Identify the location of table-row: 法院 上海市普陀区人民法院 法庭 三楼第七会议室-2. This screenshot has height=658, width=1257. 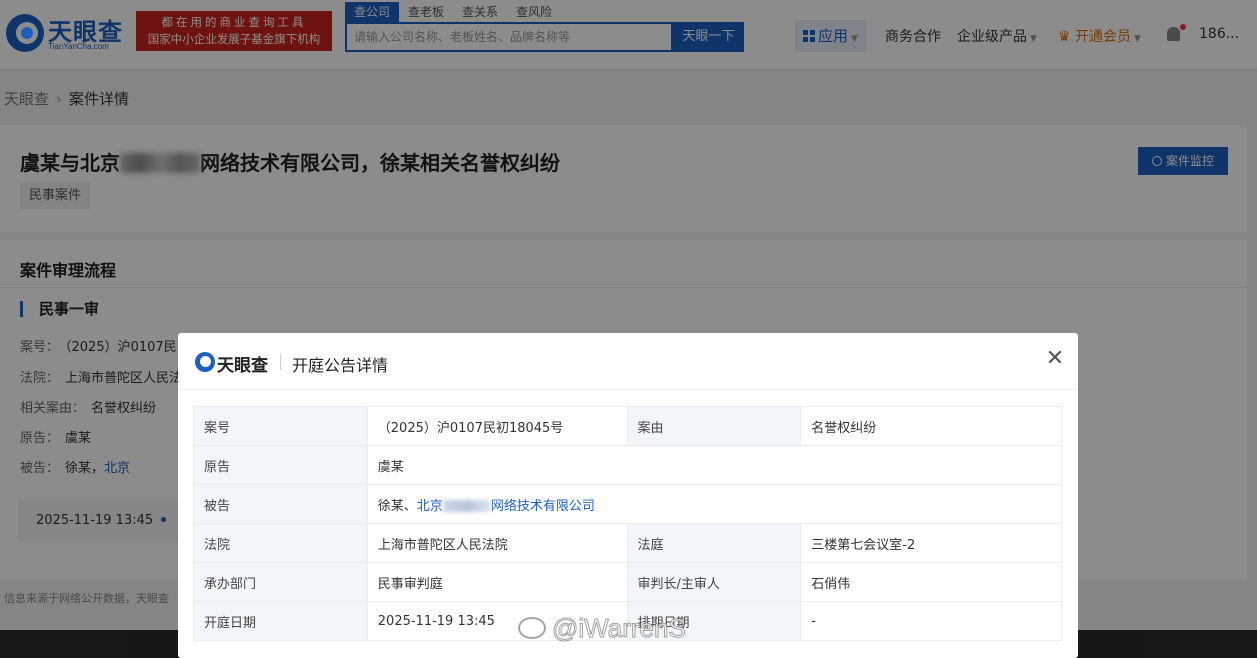
(627, 543).